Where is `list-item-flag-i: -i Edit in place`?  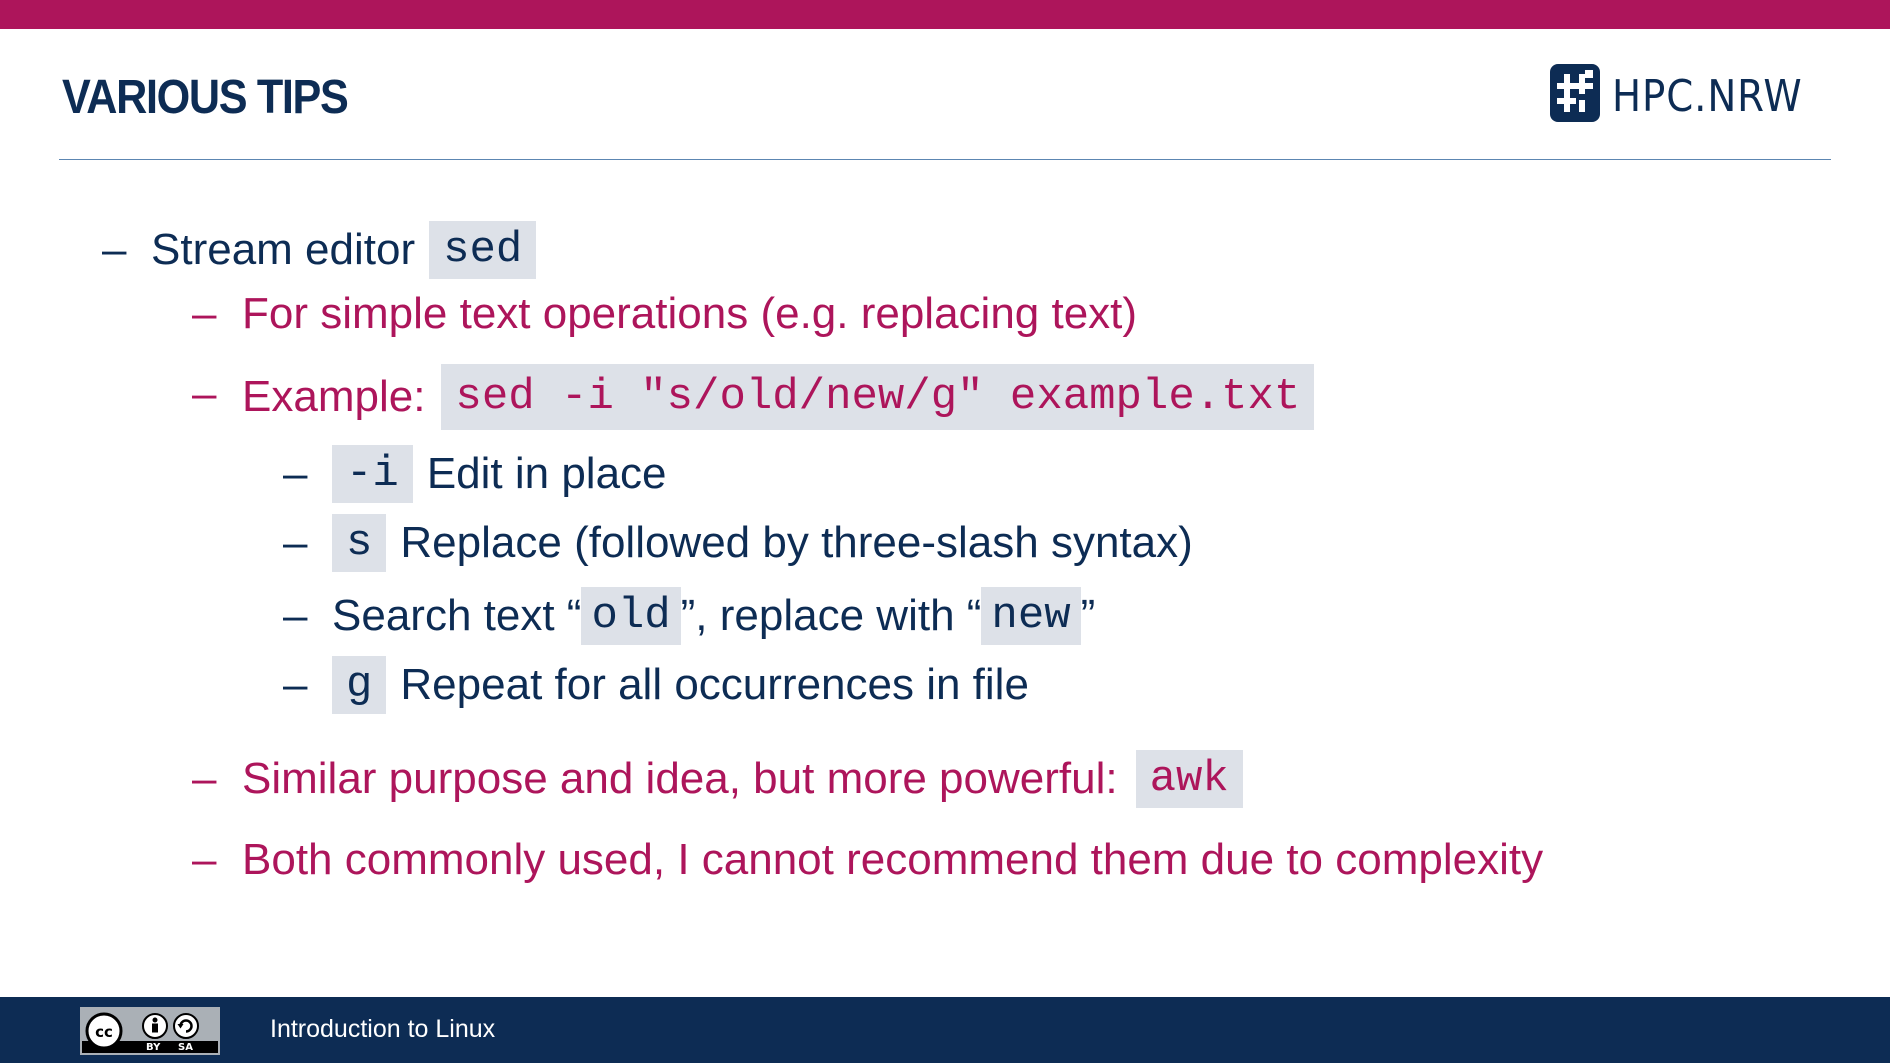
list-item-flag-i: -i Edit in place is located at coordinates (499, 474).